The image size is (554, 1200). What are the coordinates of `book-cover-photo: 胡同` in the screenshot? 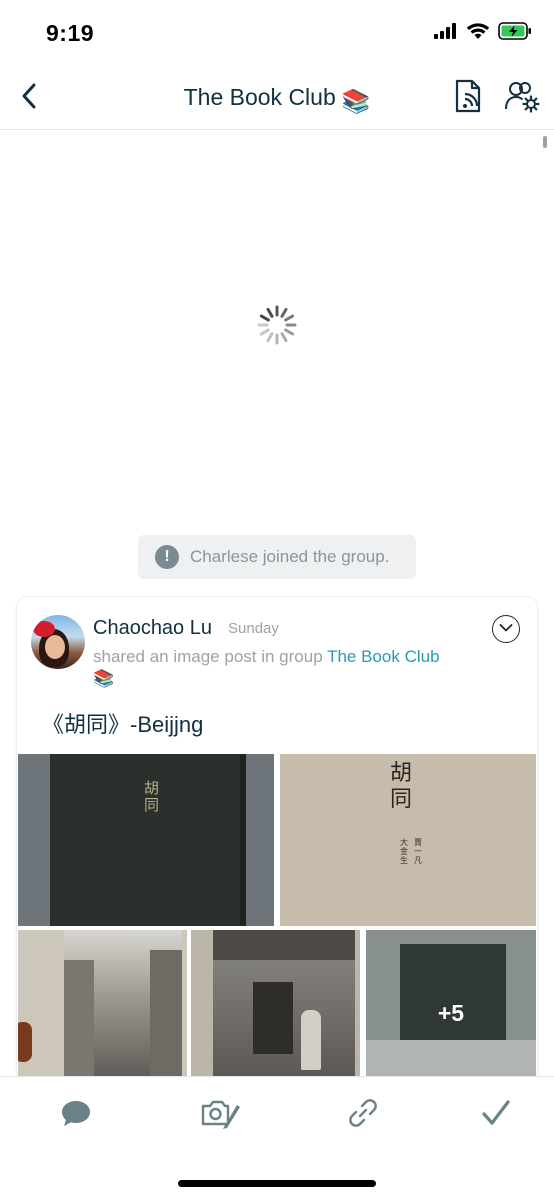 It's located at (146, 840).